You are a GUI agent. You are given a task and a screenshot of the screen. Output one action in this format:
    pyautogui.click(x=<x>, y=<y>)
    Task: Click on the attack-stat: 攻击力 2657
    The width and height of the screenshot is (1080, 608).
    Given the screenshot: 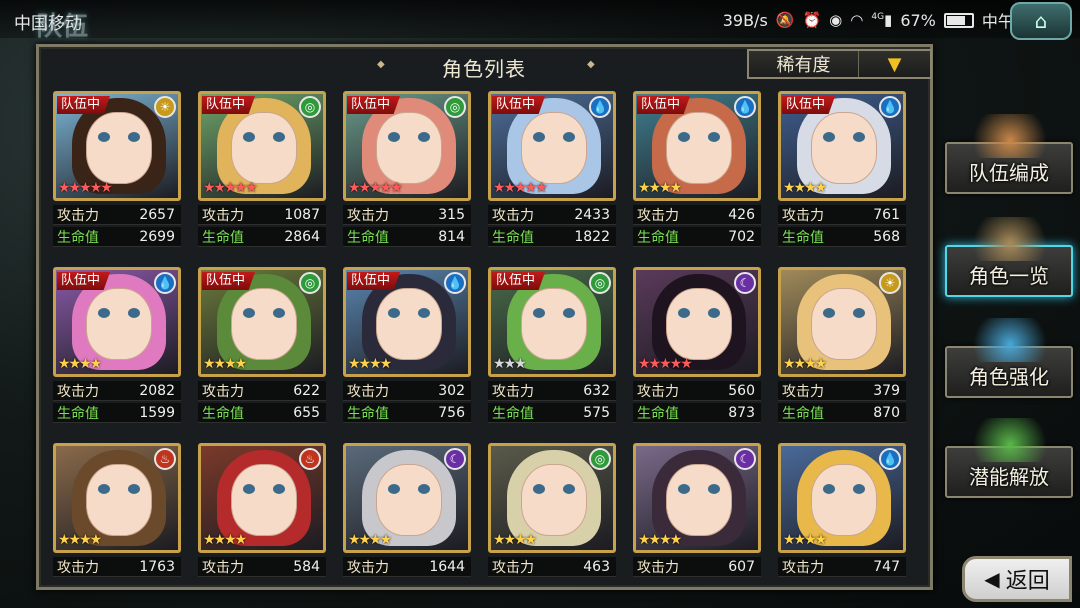 What is the action you would take?
    pyautogui.click(x=117, y=215)
    